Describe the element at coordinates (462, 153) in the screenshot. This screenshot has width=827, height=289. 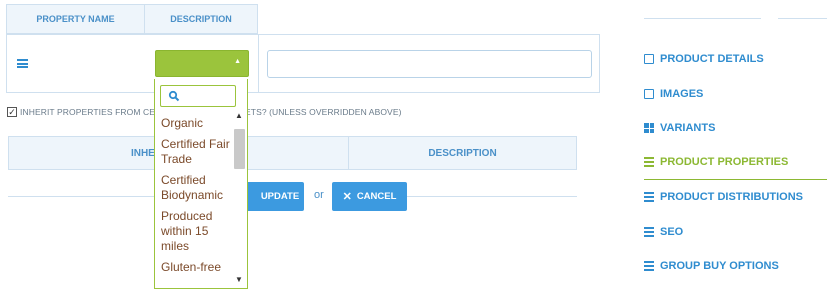
I see `inherited-description-column-header: DESCRIPTION` at that location.